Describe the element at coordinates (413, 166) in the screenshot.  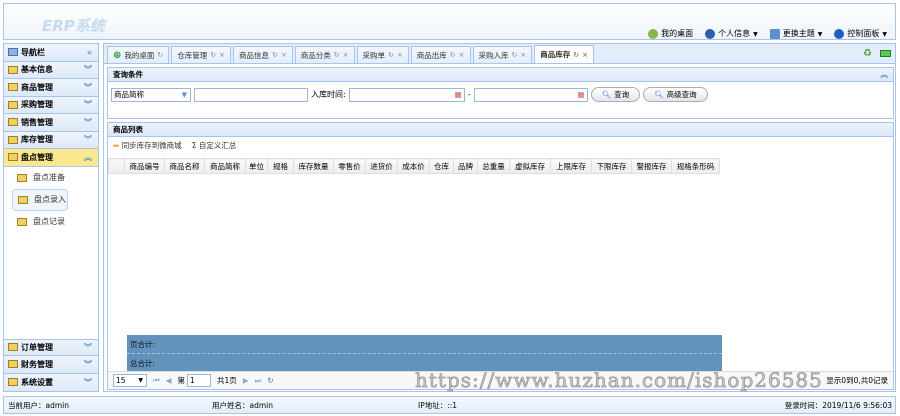
I see `column-header: 成本价` at that location.